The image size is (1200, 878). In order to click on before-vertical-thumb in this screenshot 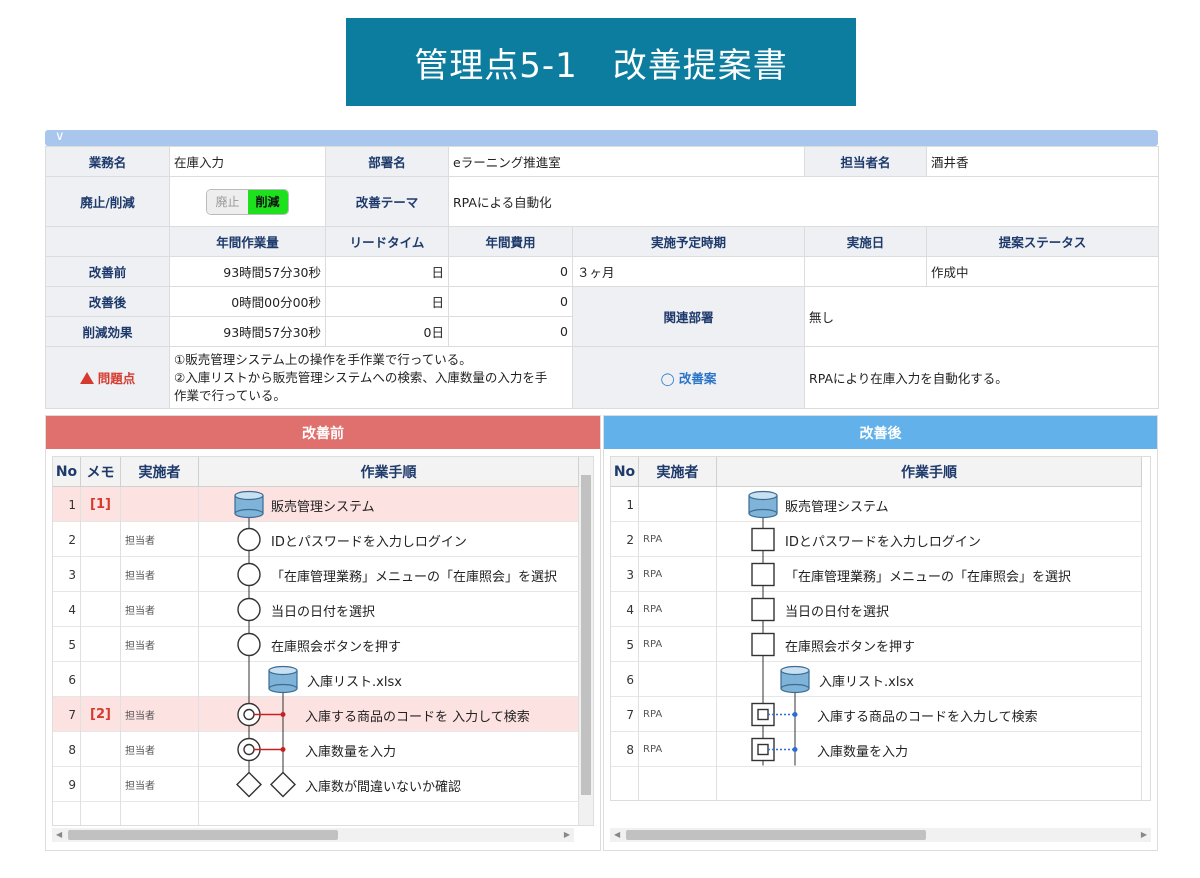, I will do `click(586, 635)`.